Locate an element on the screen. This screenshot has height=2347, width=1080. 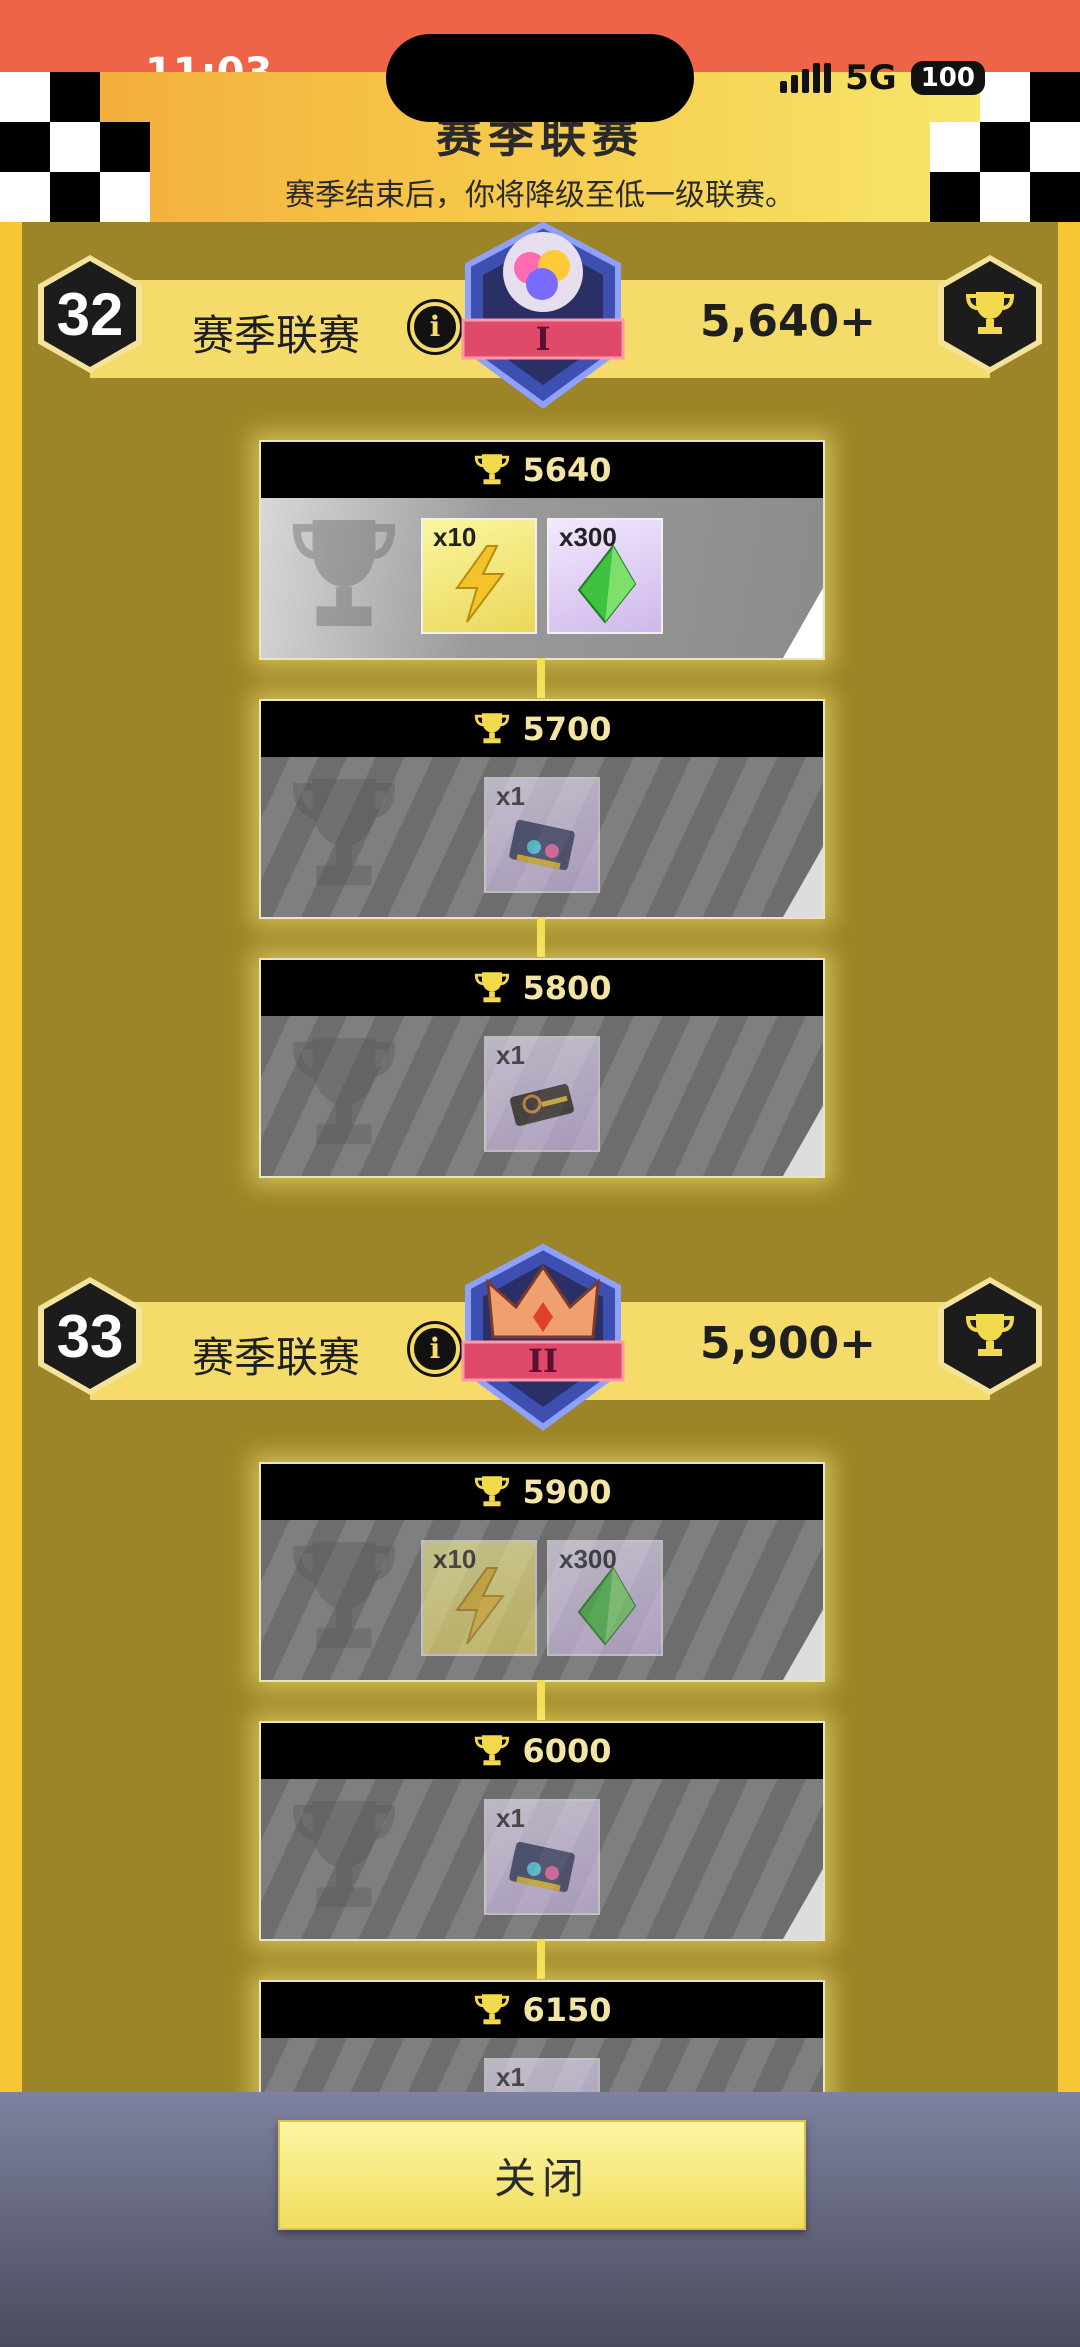
reward-card-header: 6150 is located at coordinates (542, 2010).